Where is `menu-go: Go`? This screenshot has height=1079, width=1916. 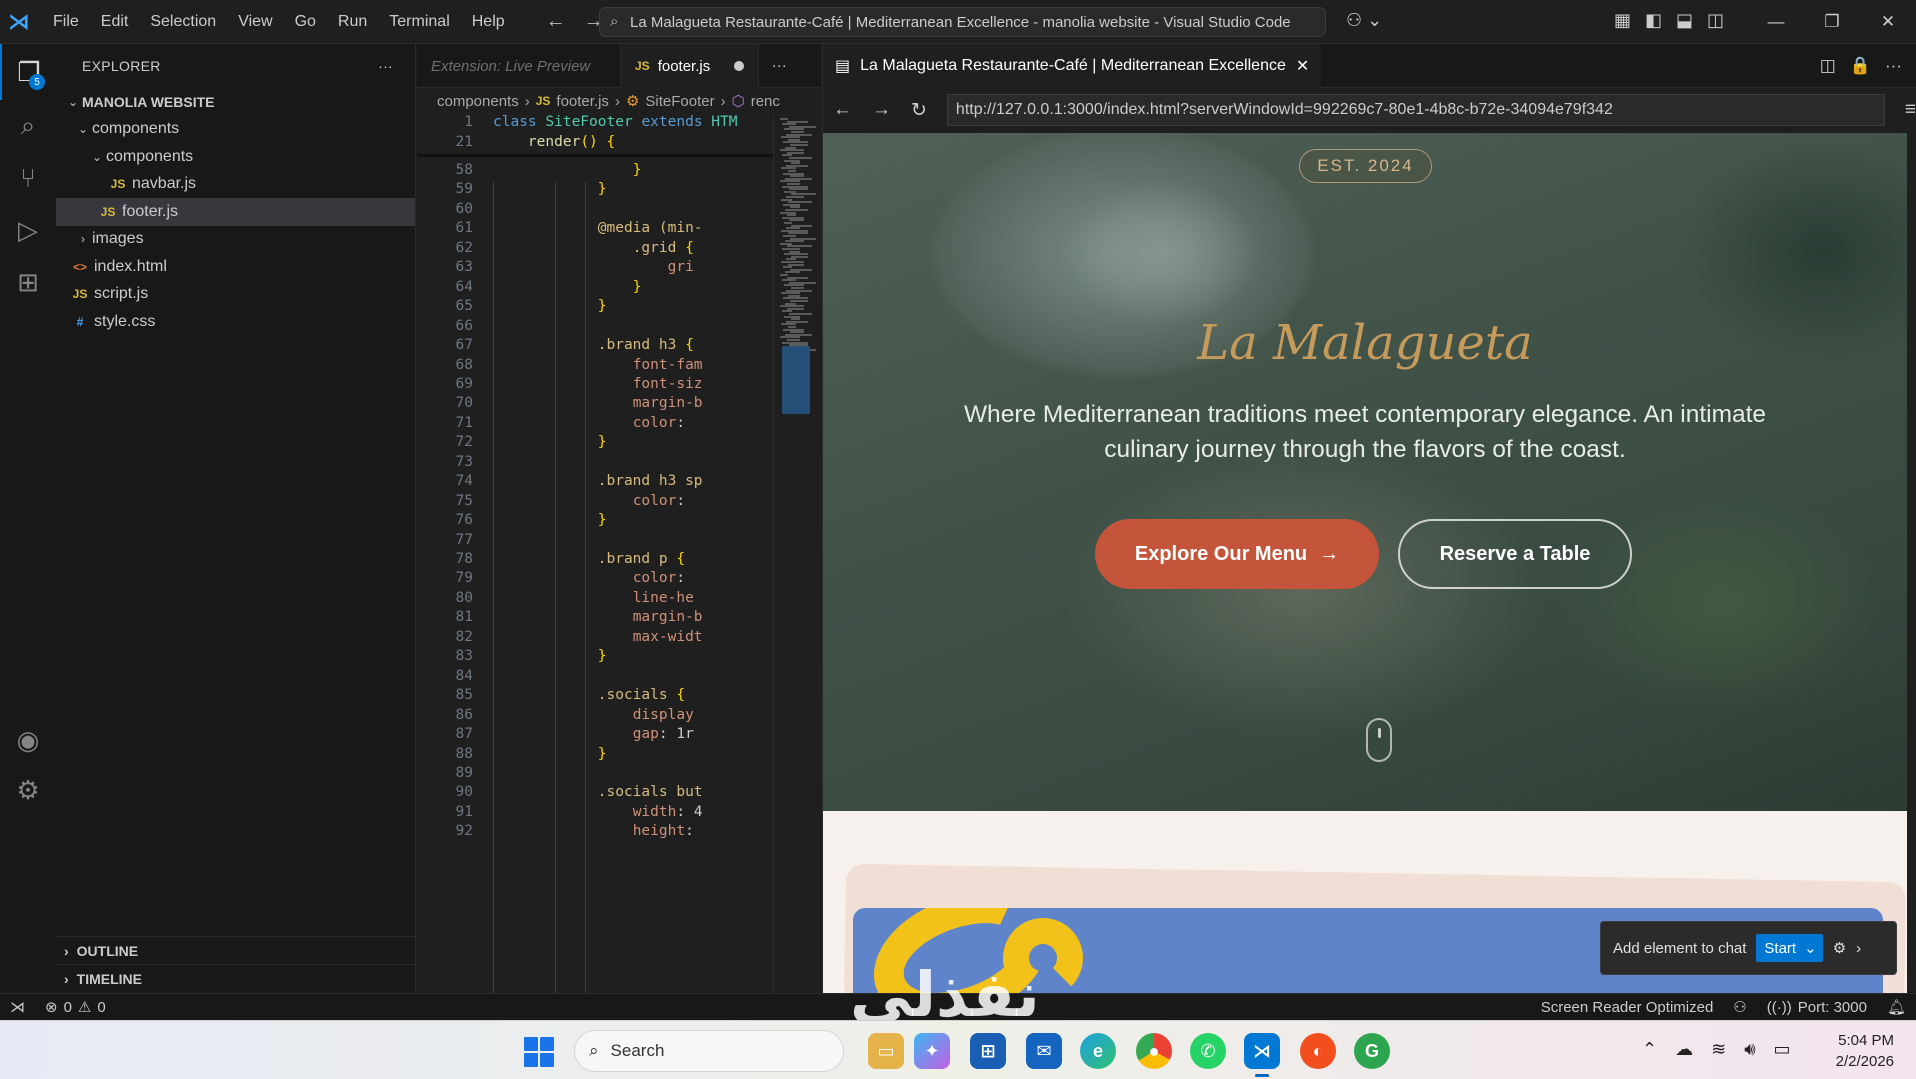
menu-go: Go is located at coordinates (305, 22).